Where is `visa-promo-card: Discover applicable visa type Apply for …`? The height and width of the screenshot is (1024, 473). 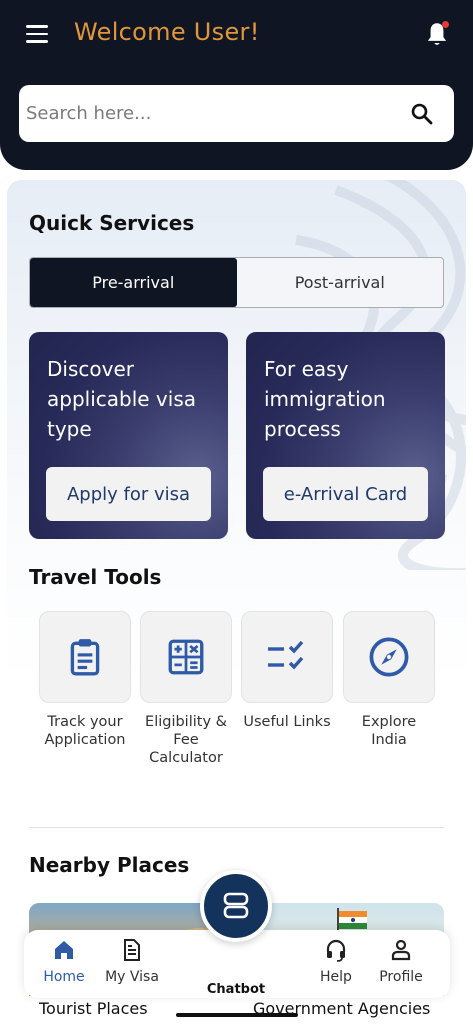 visa-promo-card: Discover applicable visa type Apply for … is located at coordinates (128, 435).